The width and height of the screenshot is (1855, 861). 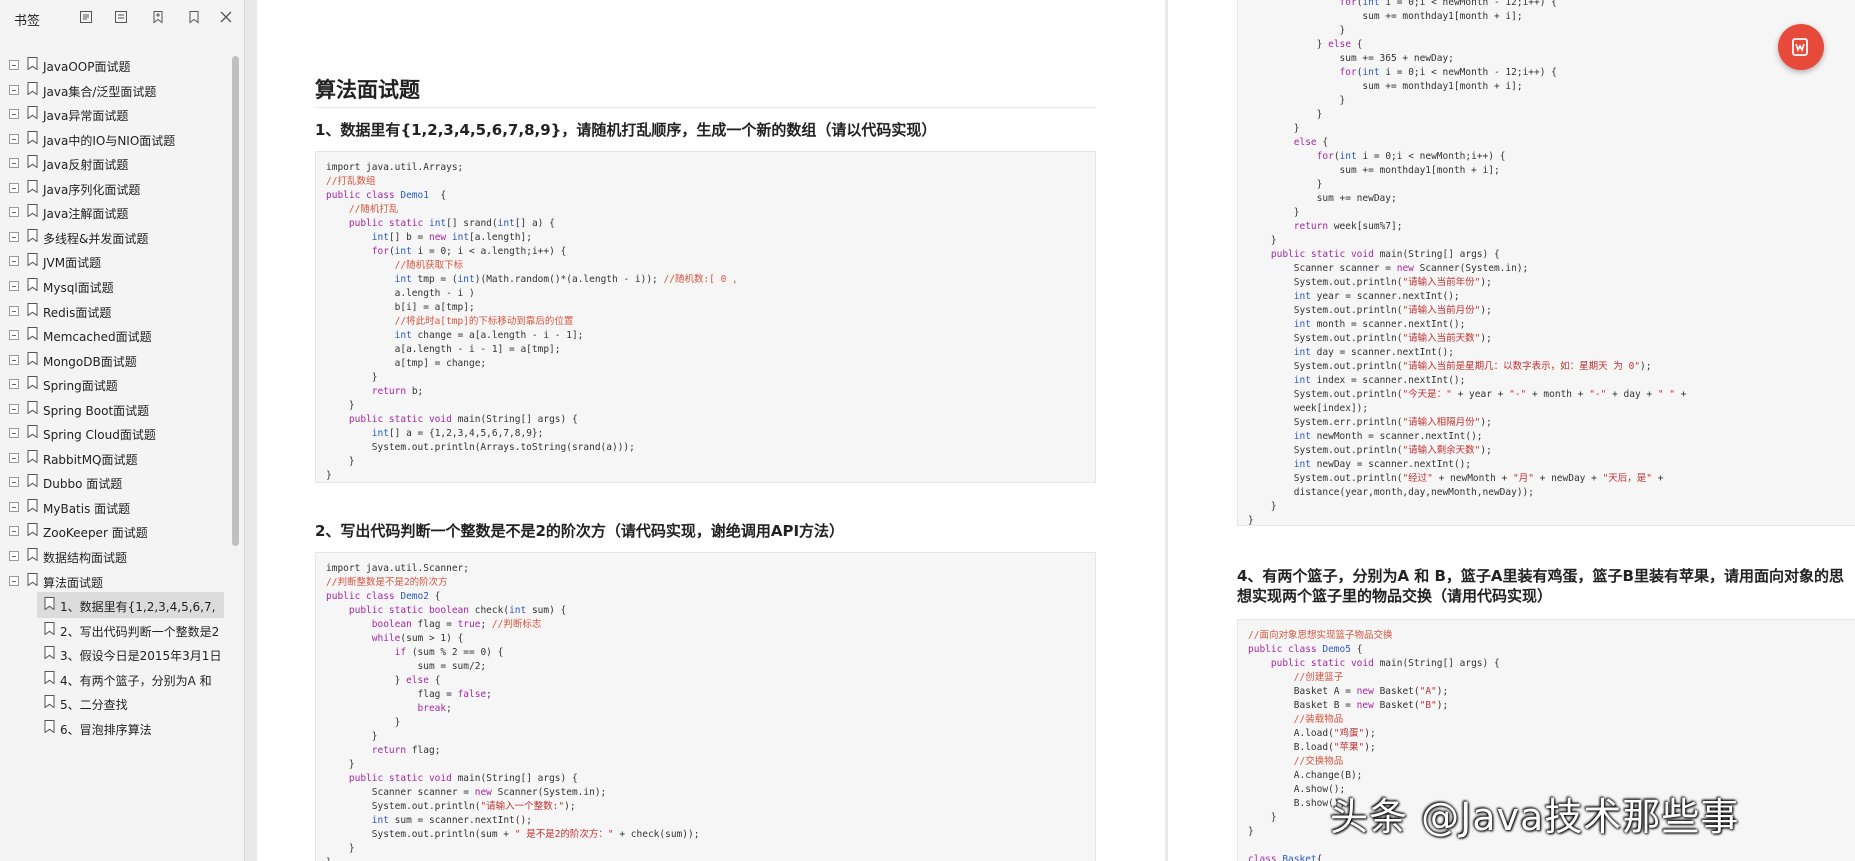 I want to click on bookmark-item: Java异常面试题, so click(x=116, y=114).